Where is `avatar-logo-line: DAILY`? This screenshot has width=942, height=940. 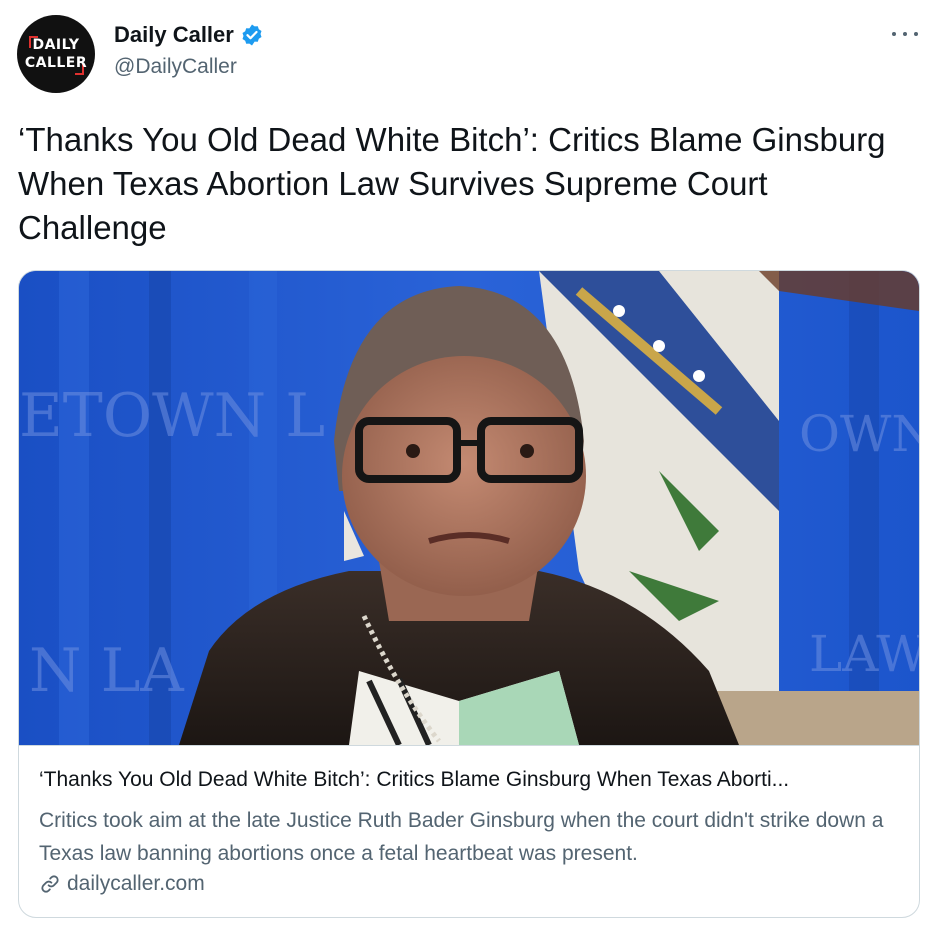 avatar-logo-line: DAILY is located at coordinates (56, 45).